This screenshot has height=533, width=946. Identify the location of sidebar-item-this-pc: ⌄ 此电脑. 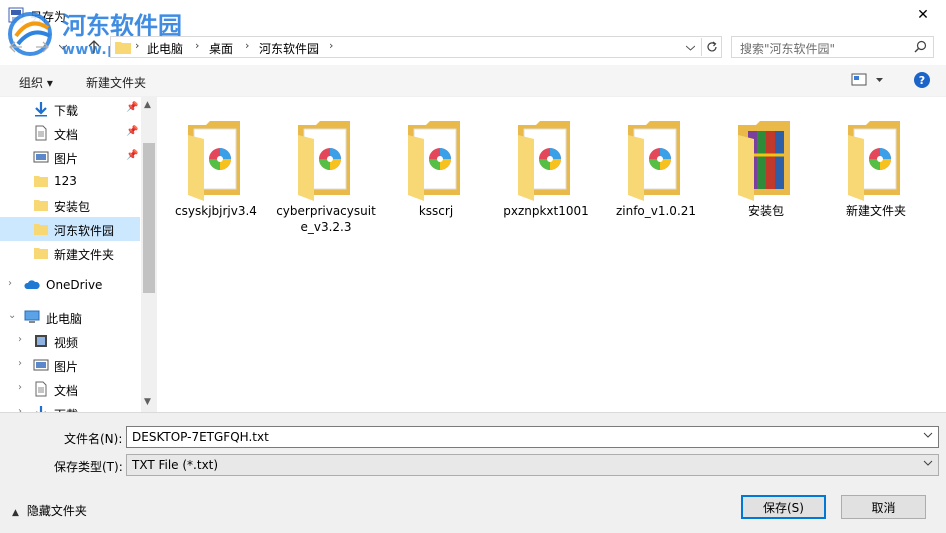
(70, 317).